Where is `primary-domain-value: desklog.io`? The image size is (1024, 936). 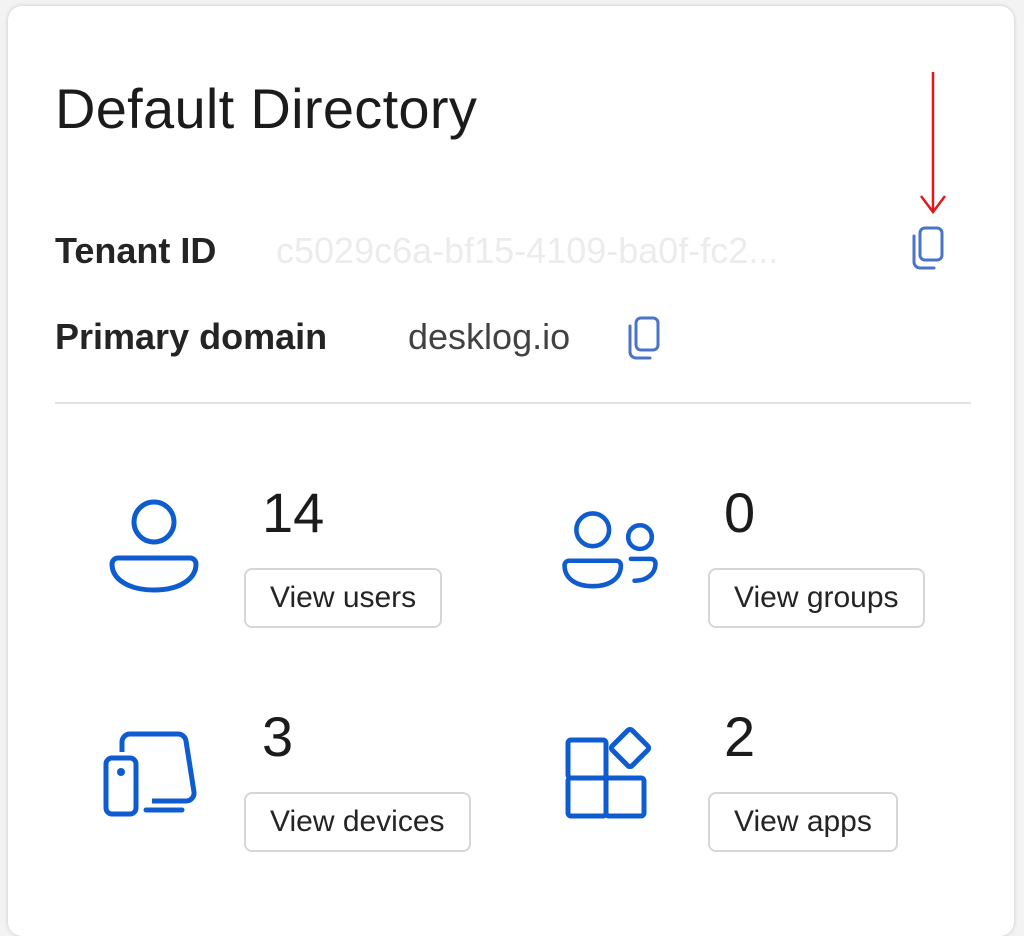 primary-domain-value: desklog.io is located at coordinates (489, 336).